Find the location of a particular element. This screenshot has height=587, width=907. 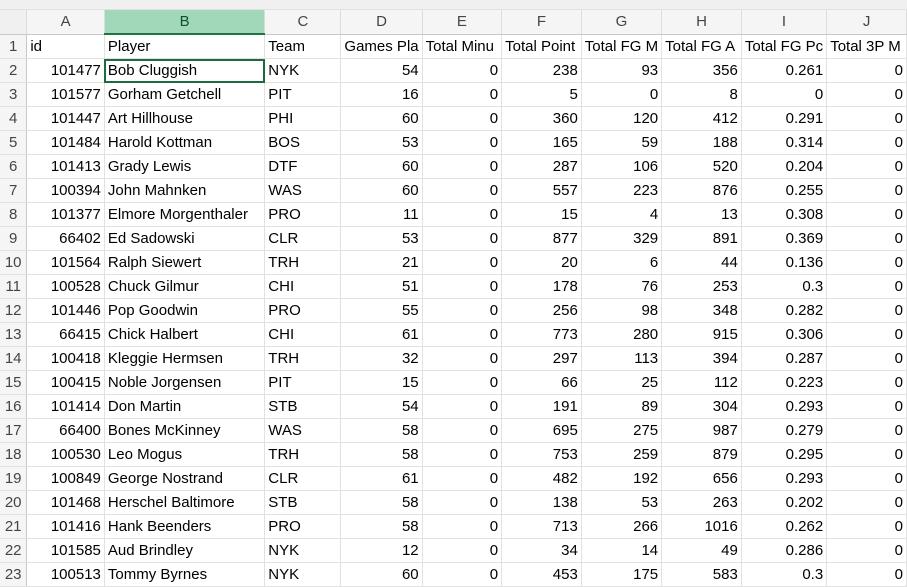

cell: 49 is located at coordinates (701, 550).